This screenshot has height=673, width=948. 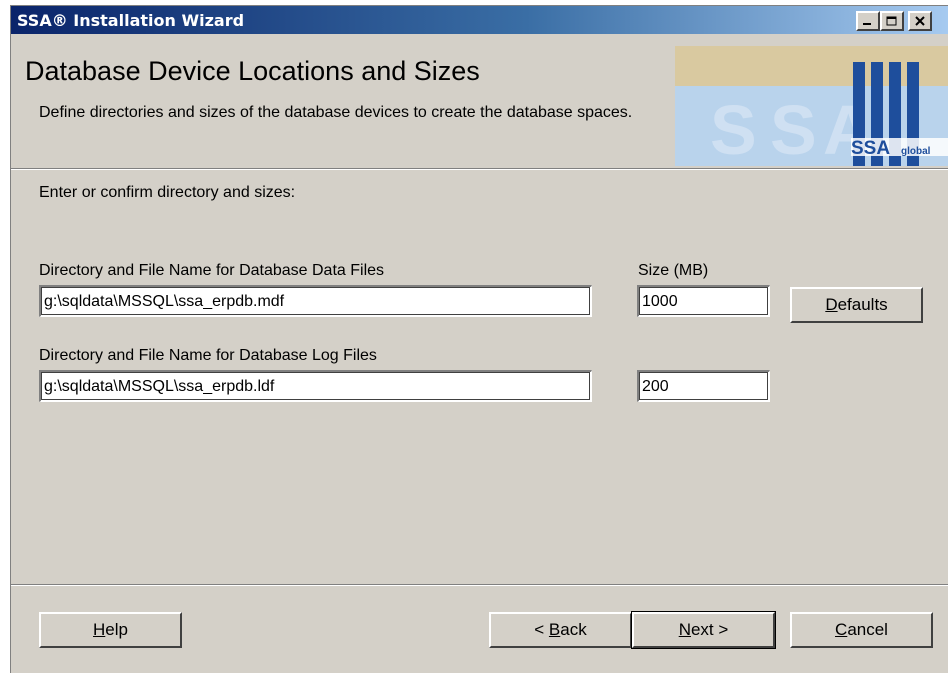 I want to click on close-button, so click(x=920, y=21).